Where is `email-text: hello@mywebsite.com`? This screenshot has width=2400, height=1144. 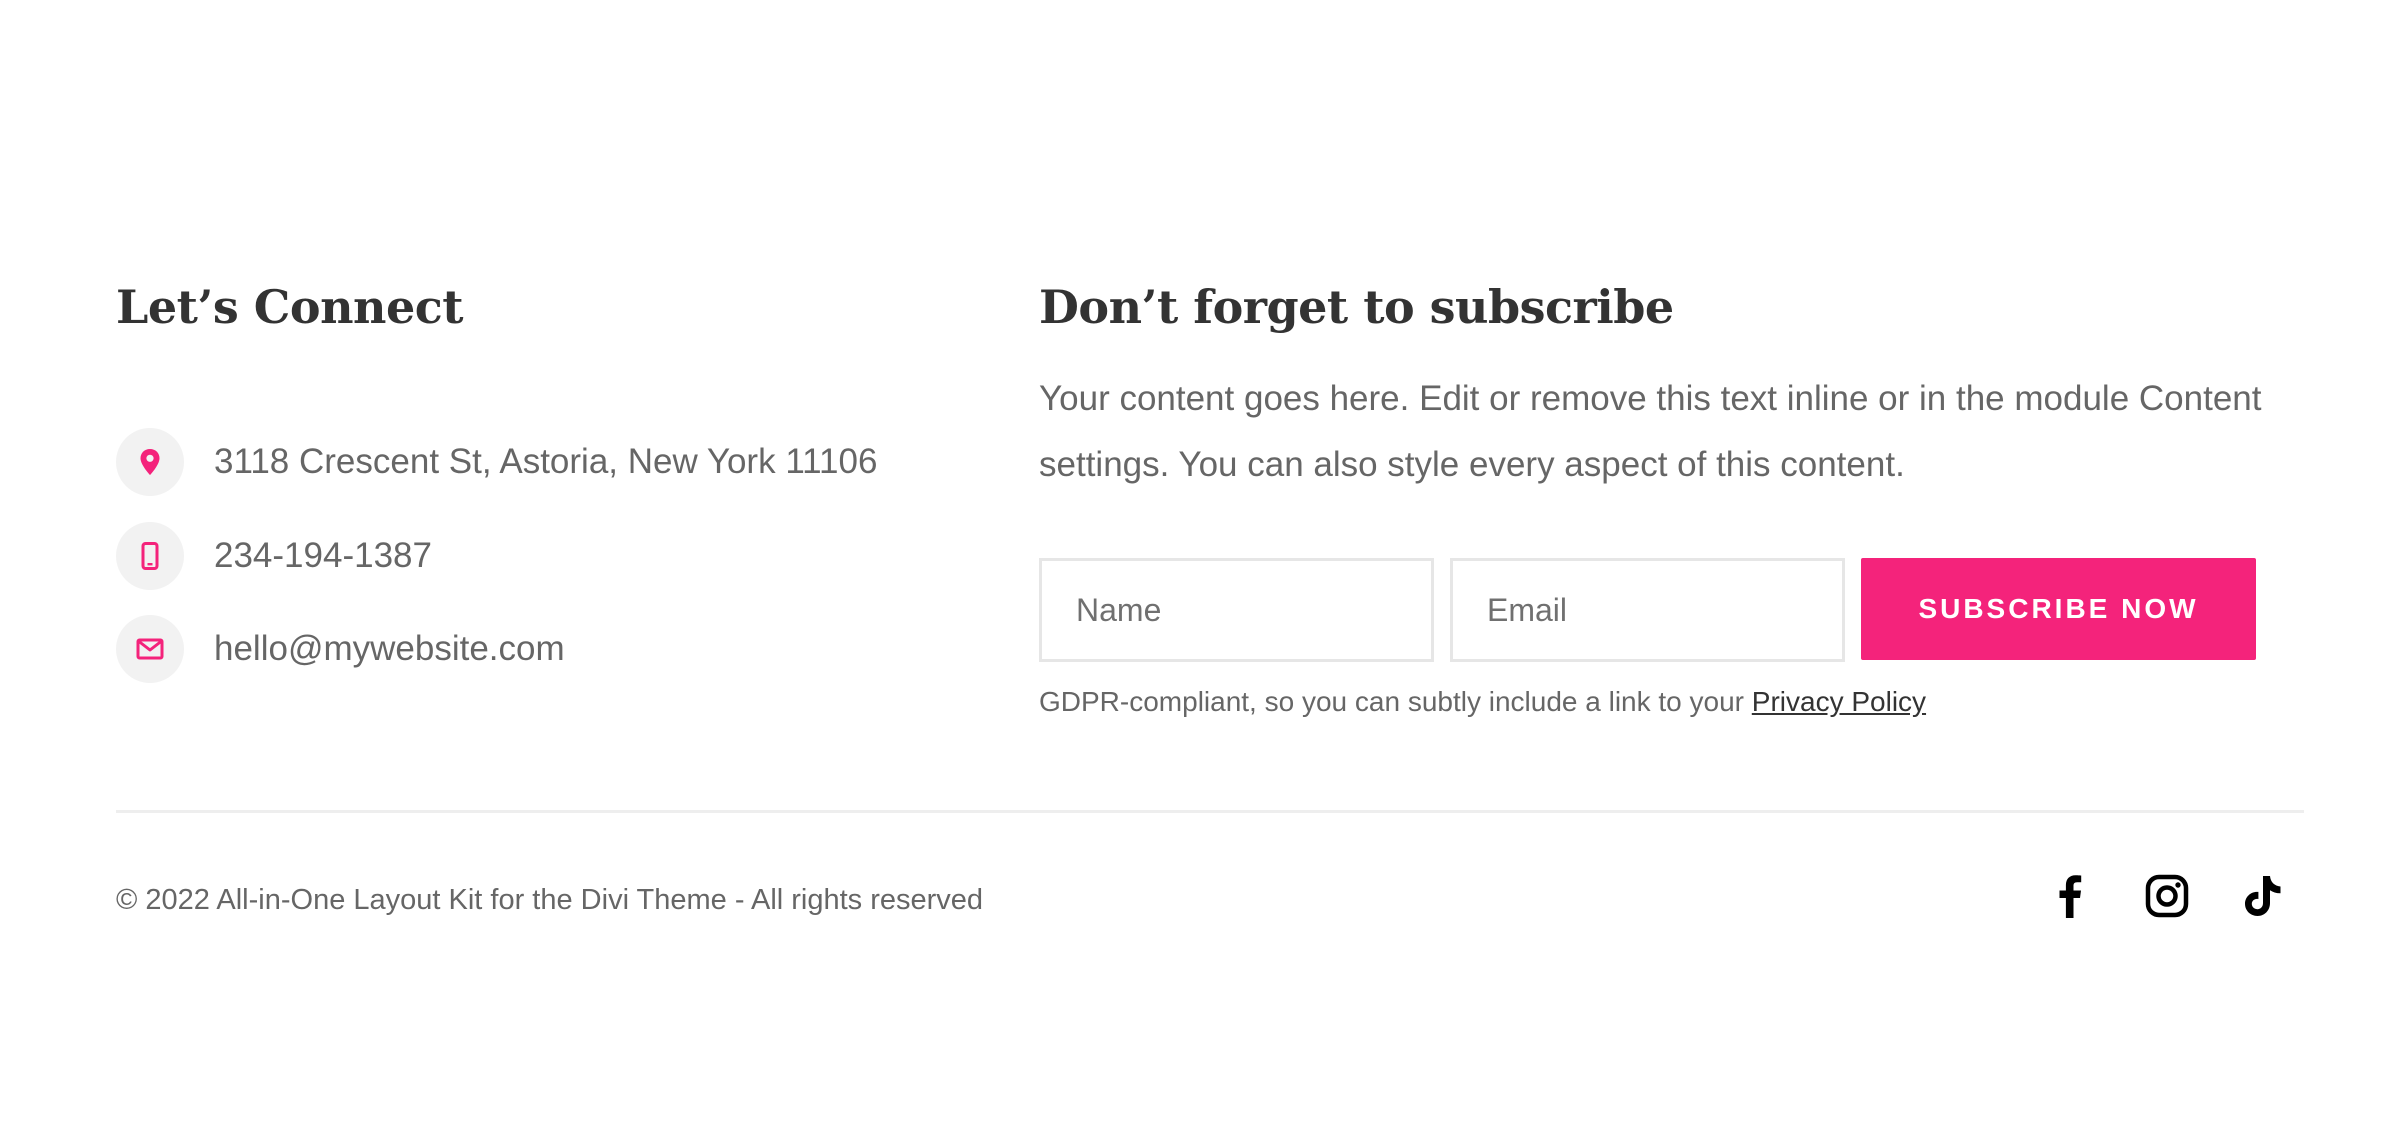 email-text: hello@mywebsite.com is located at coordinates (389, 648).